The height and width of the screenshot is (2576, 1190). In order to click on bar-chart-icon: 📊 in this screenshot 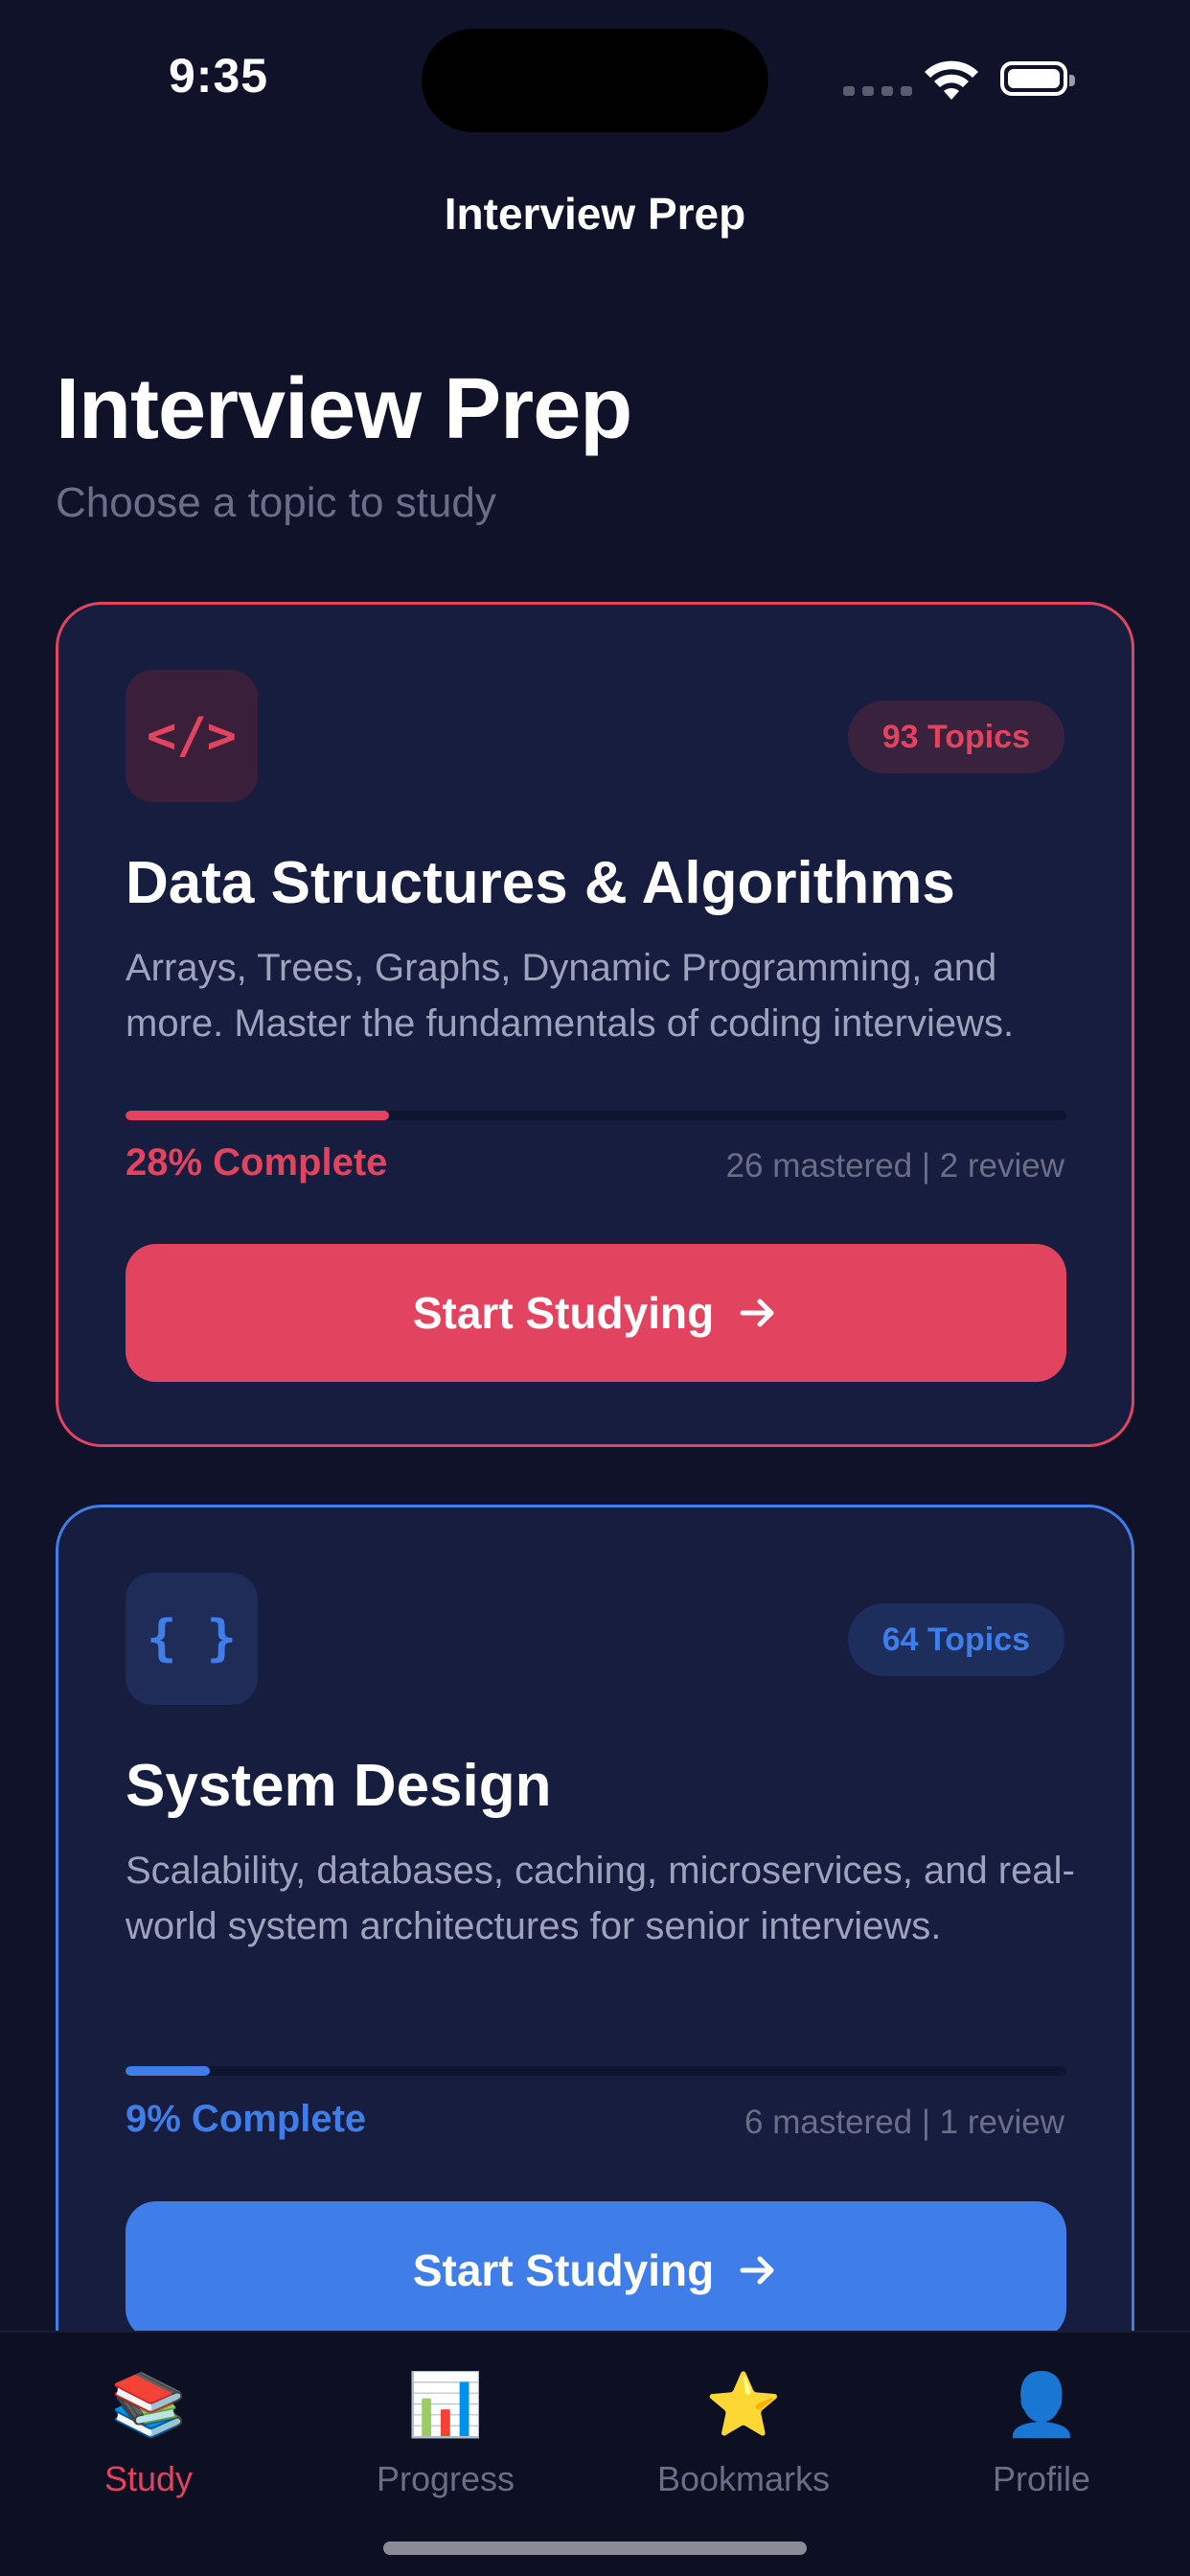, I will do `click(445, 2404)`.